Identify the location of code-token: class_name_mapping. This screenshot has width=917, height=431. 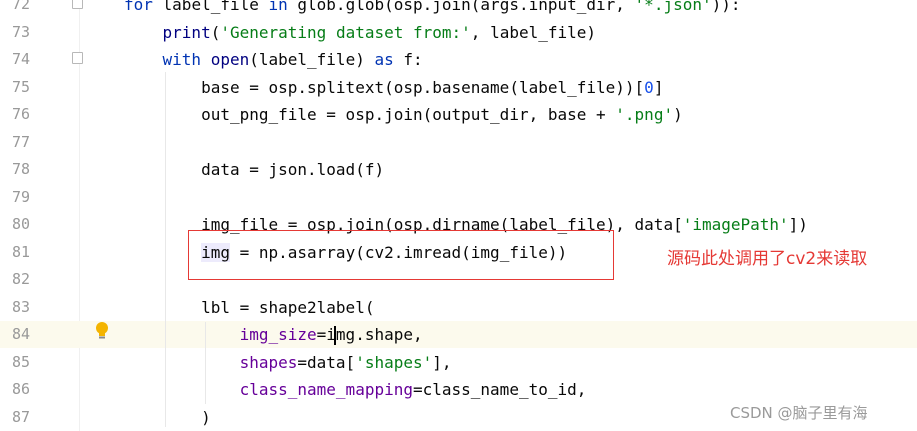
(326, 389).